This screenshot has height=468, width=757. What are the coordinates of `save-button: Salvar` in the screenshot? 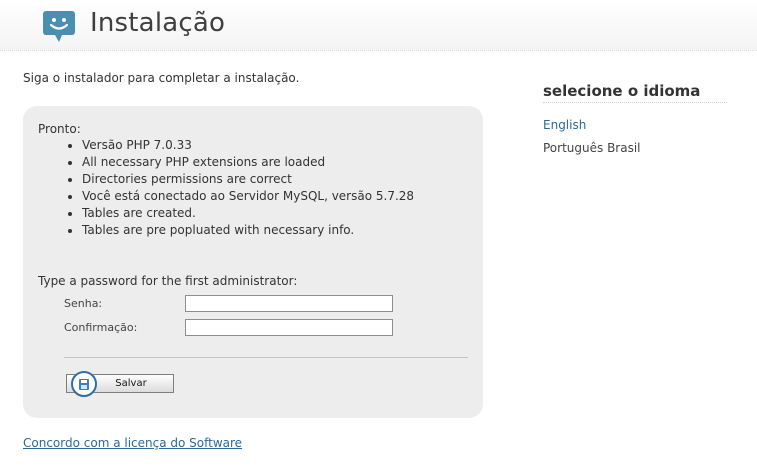 It's located at (120, 384).